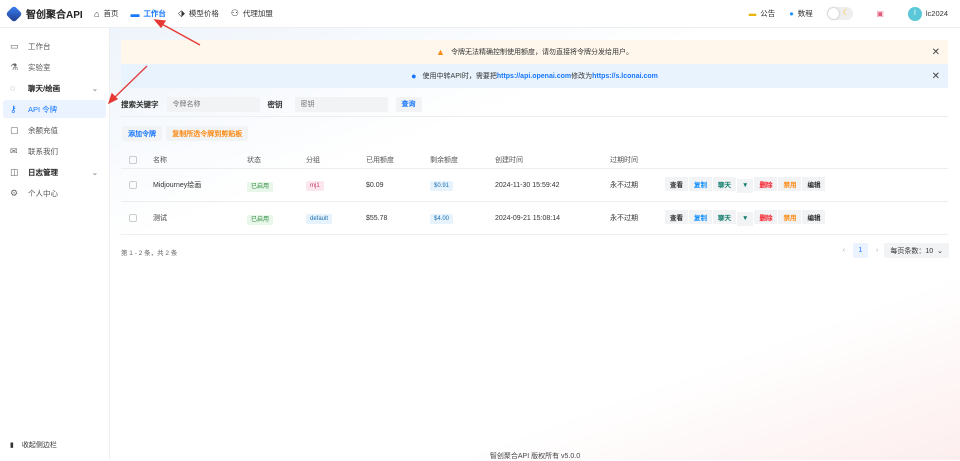 This screenshot has width=960, height=461. Describe the element at coordinates (133, 159) in the screenshot. I see `select-all-checkbox` at that location.